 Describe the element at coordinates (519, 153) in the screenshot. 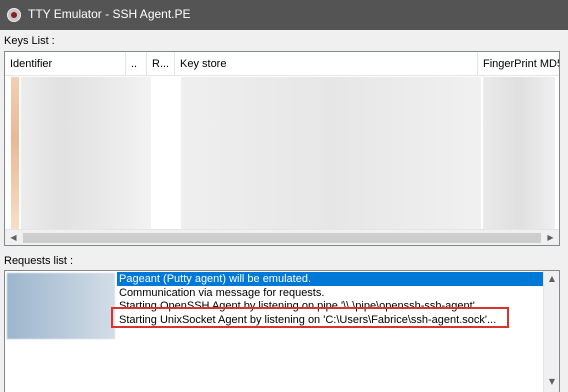

I see `fingerprint-cells-blurred` at that location.